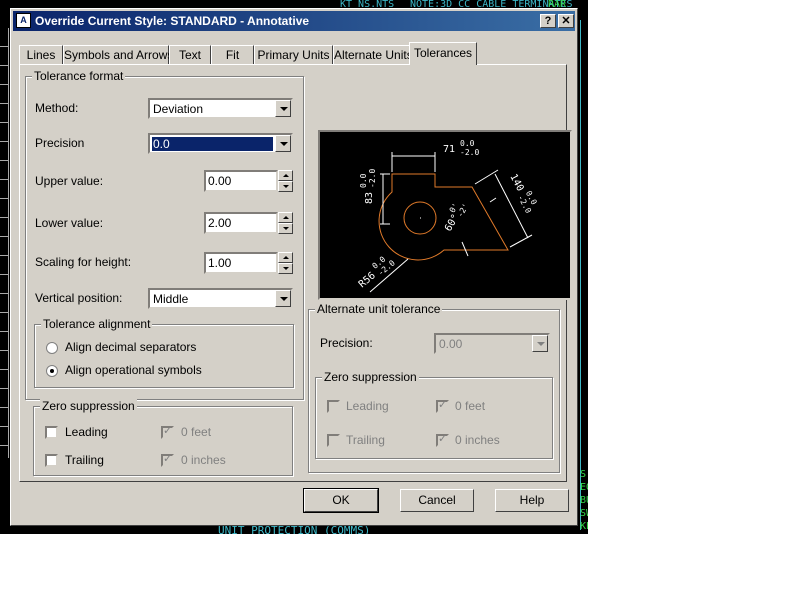  What do you see at coordinates (167, 431) in the screenshot?
I see `feet-checkbox` at bounding box center [167, 431].